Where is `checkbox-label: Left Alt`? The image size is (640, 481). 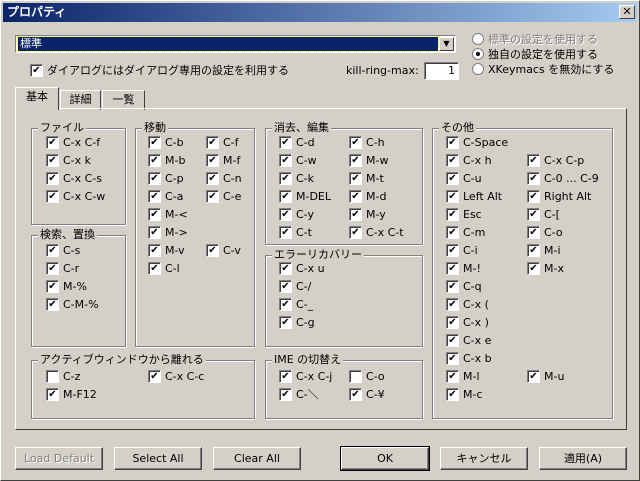 checkbox-label: Left Alt is located at coordinates (483, 196).